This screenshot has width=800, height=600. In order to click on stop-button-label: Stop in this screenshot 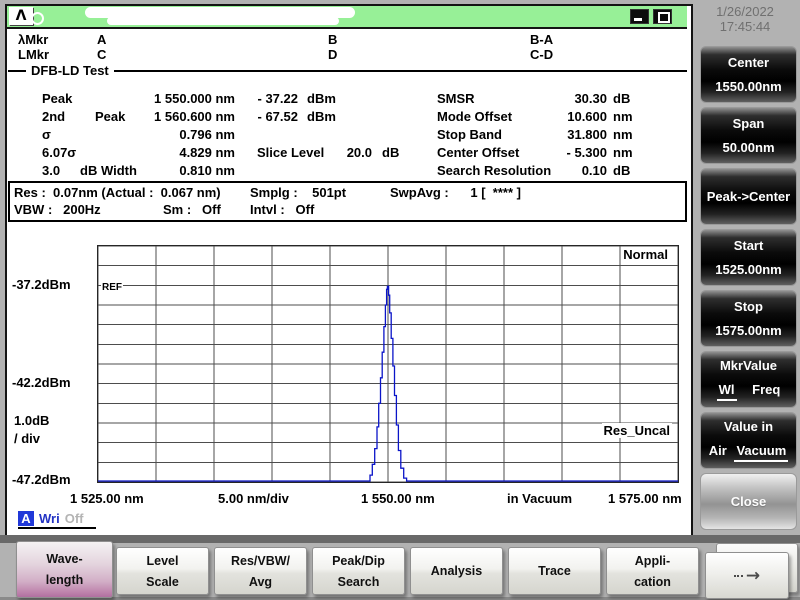, I will do `click(748, 306)`.